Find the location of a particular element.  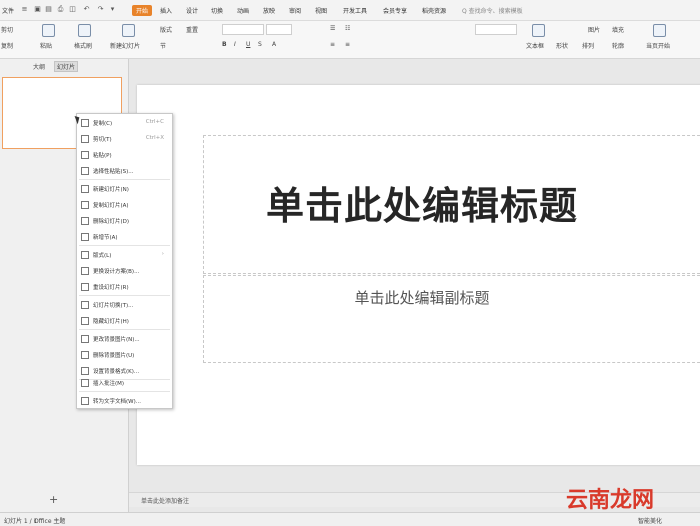

smart-beautify-button: 智能美化 is located at coordinates (650, 520).